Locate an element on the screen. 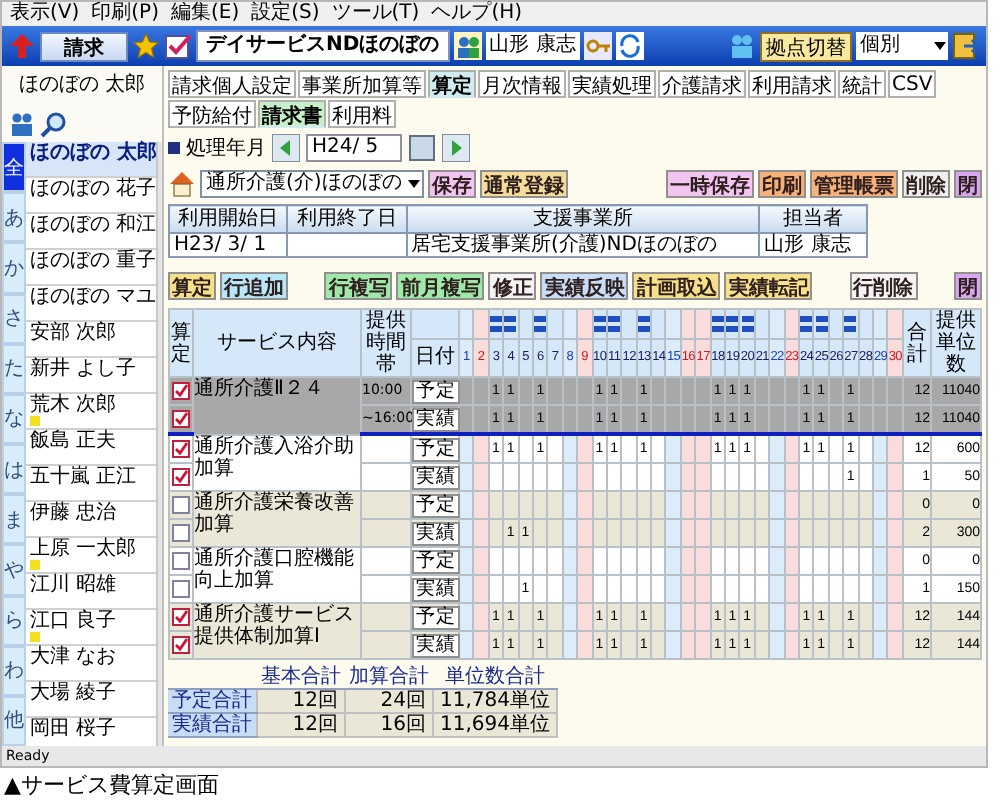 This screenshot has height=804, width=1000. menu-item: ヘルプ(H) is located at coordinates (477, 14).